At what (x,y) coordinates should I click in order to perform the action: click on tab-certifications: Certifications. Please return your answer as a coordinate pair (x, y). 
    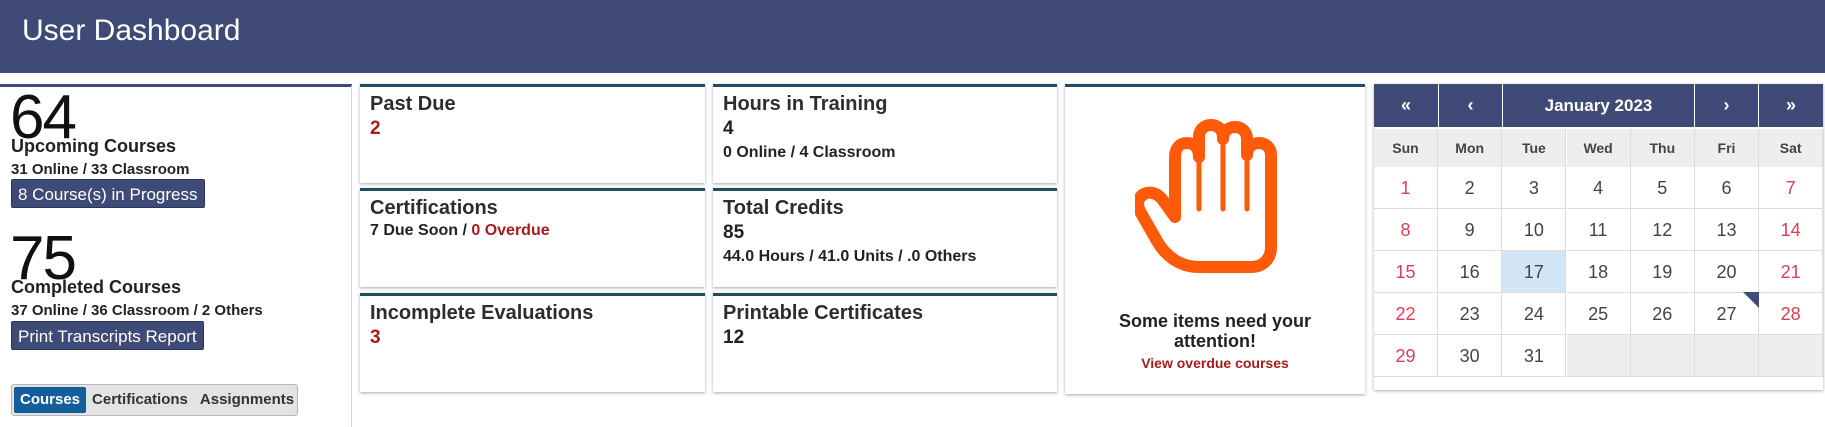
    Looking at the image, I should click on (140, 400).